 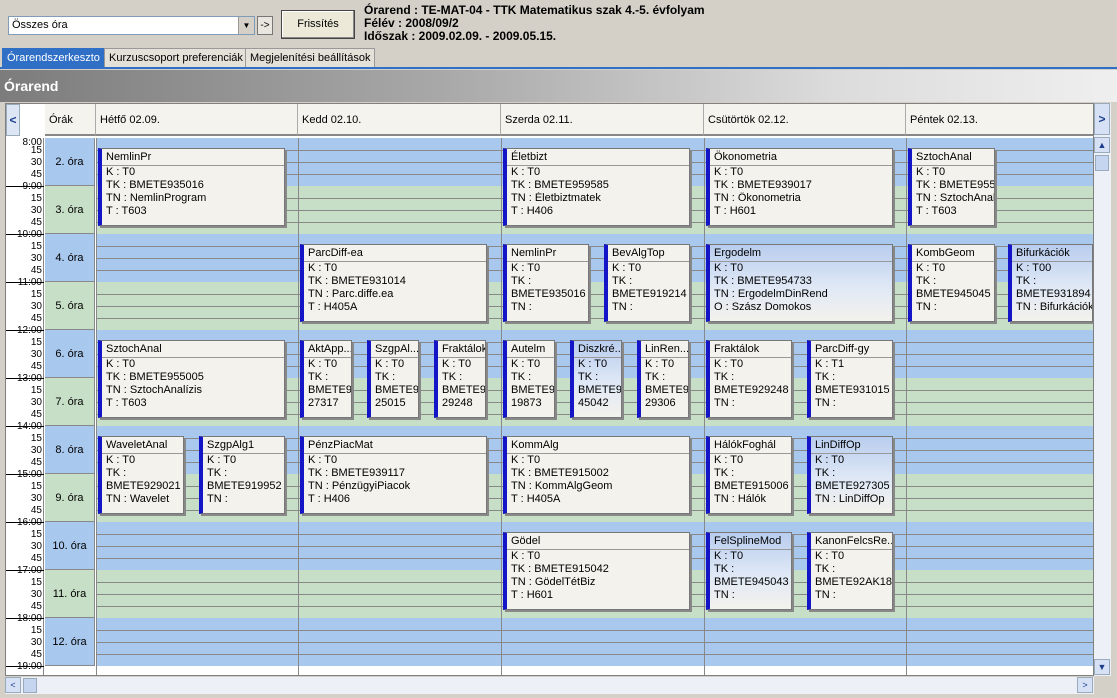 I want to click on vertical-scroll-thumb, so click(x=1102, y=163).